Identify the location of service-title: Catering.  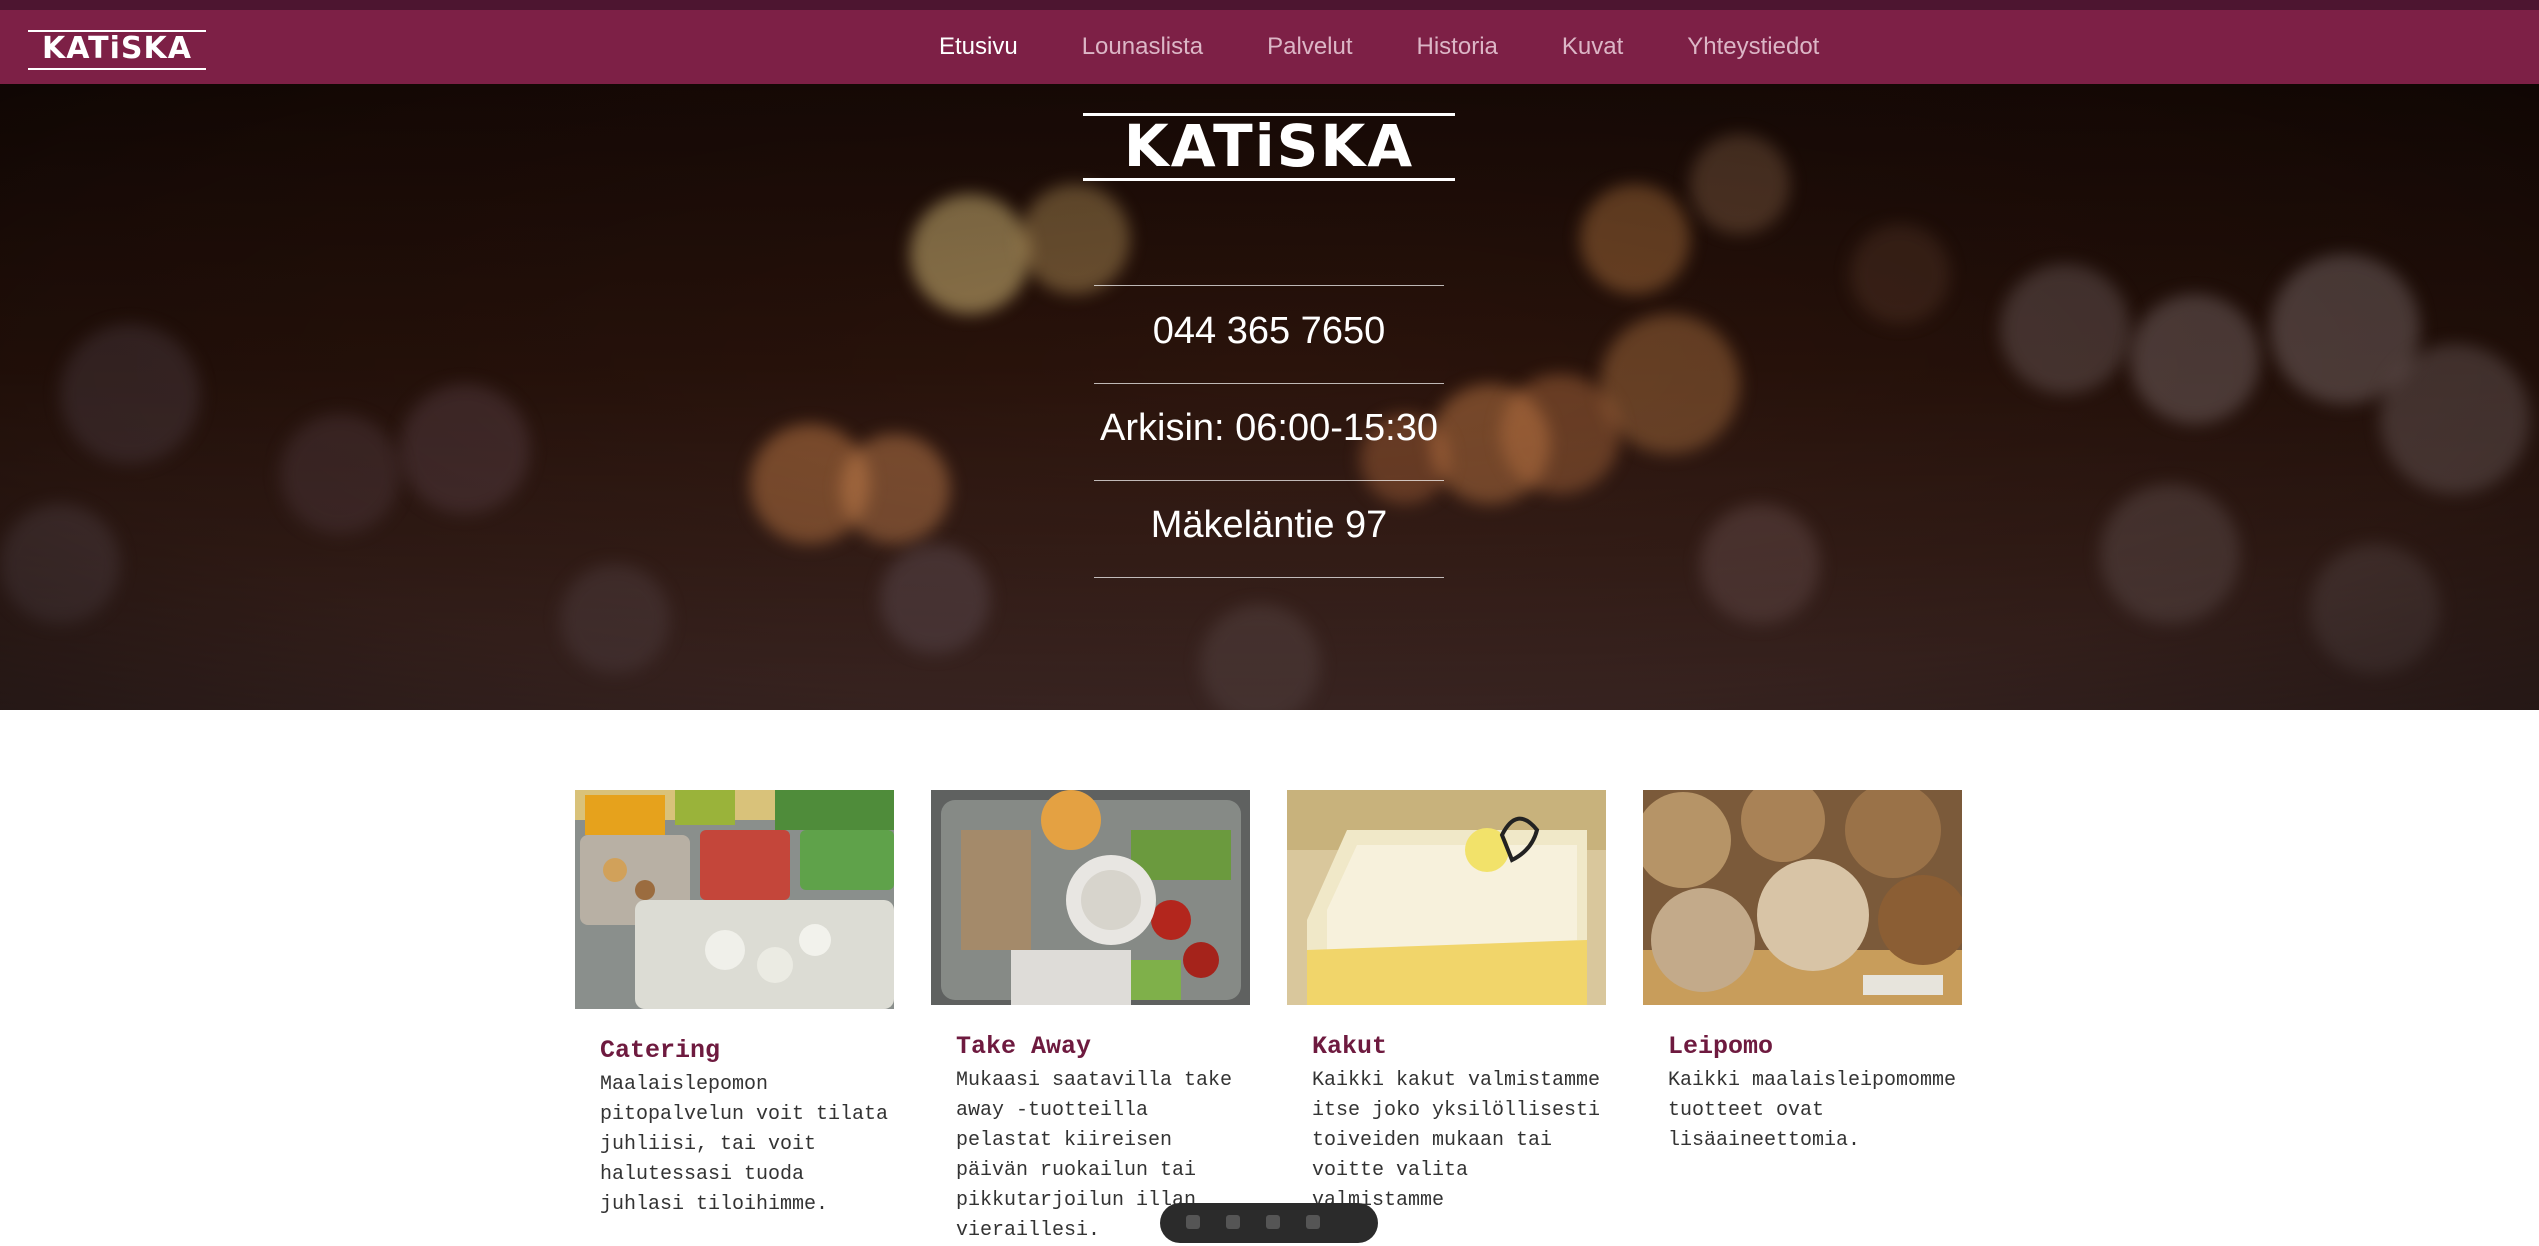
(660, 1050).